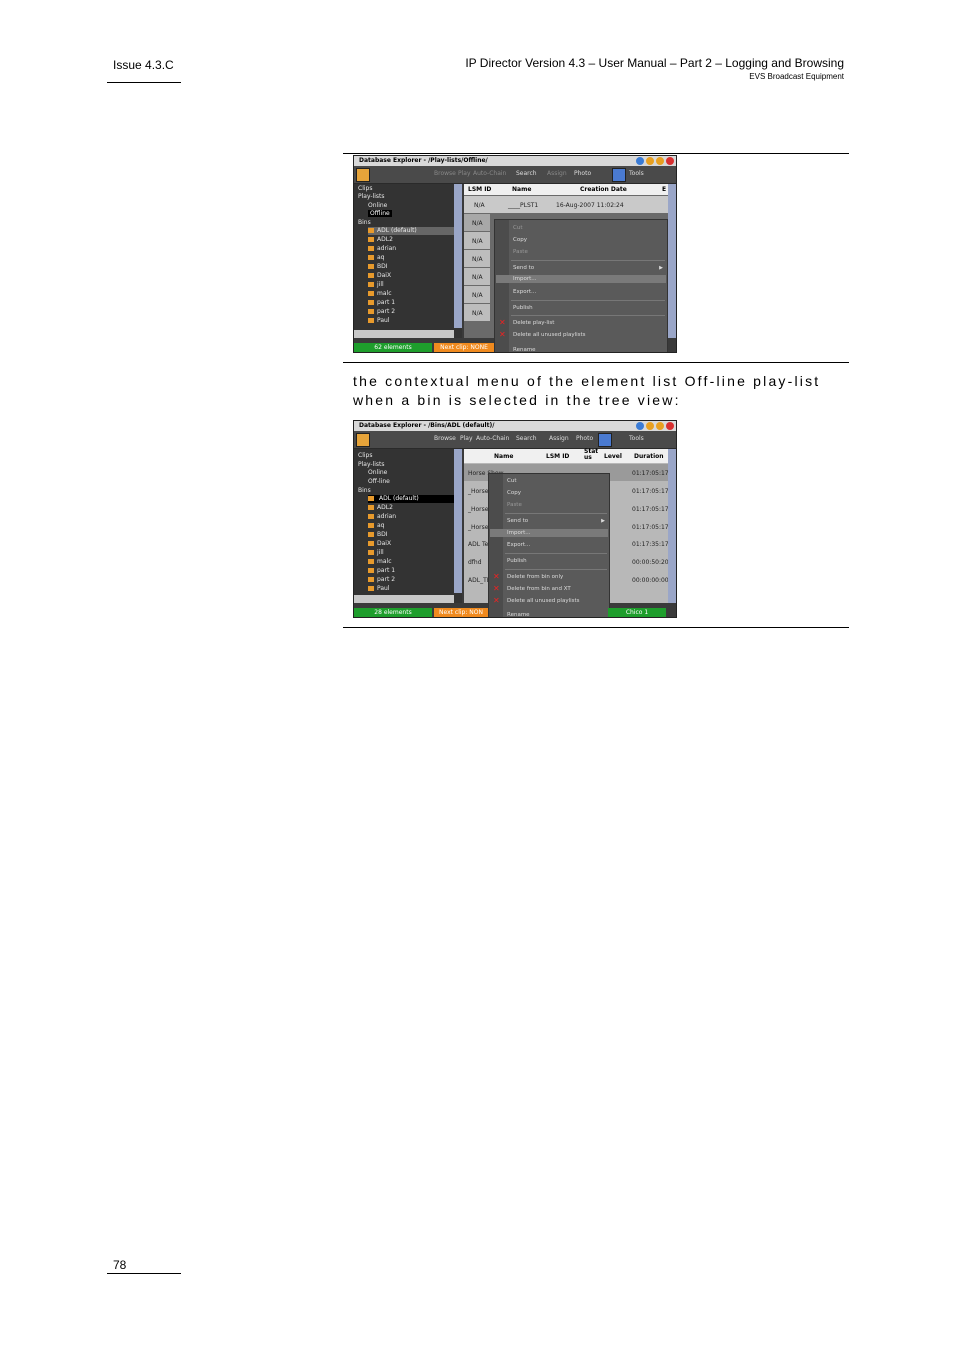 This screenshot has width=954, height=1350. I want to click on menu-item-delete-bin-xt: Delete from bin and XT, so click(539, 589).